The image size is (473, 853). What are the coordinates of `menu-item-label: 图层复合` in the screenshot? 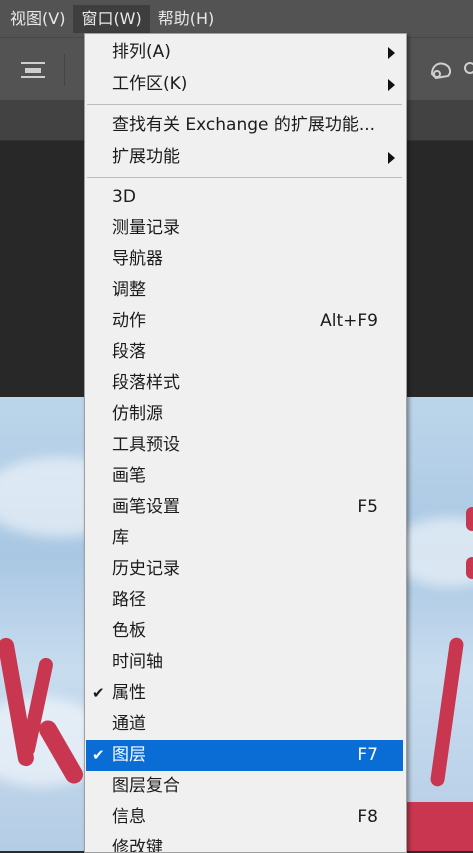 It's located at (146, 786).